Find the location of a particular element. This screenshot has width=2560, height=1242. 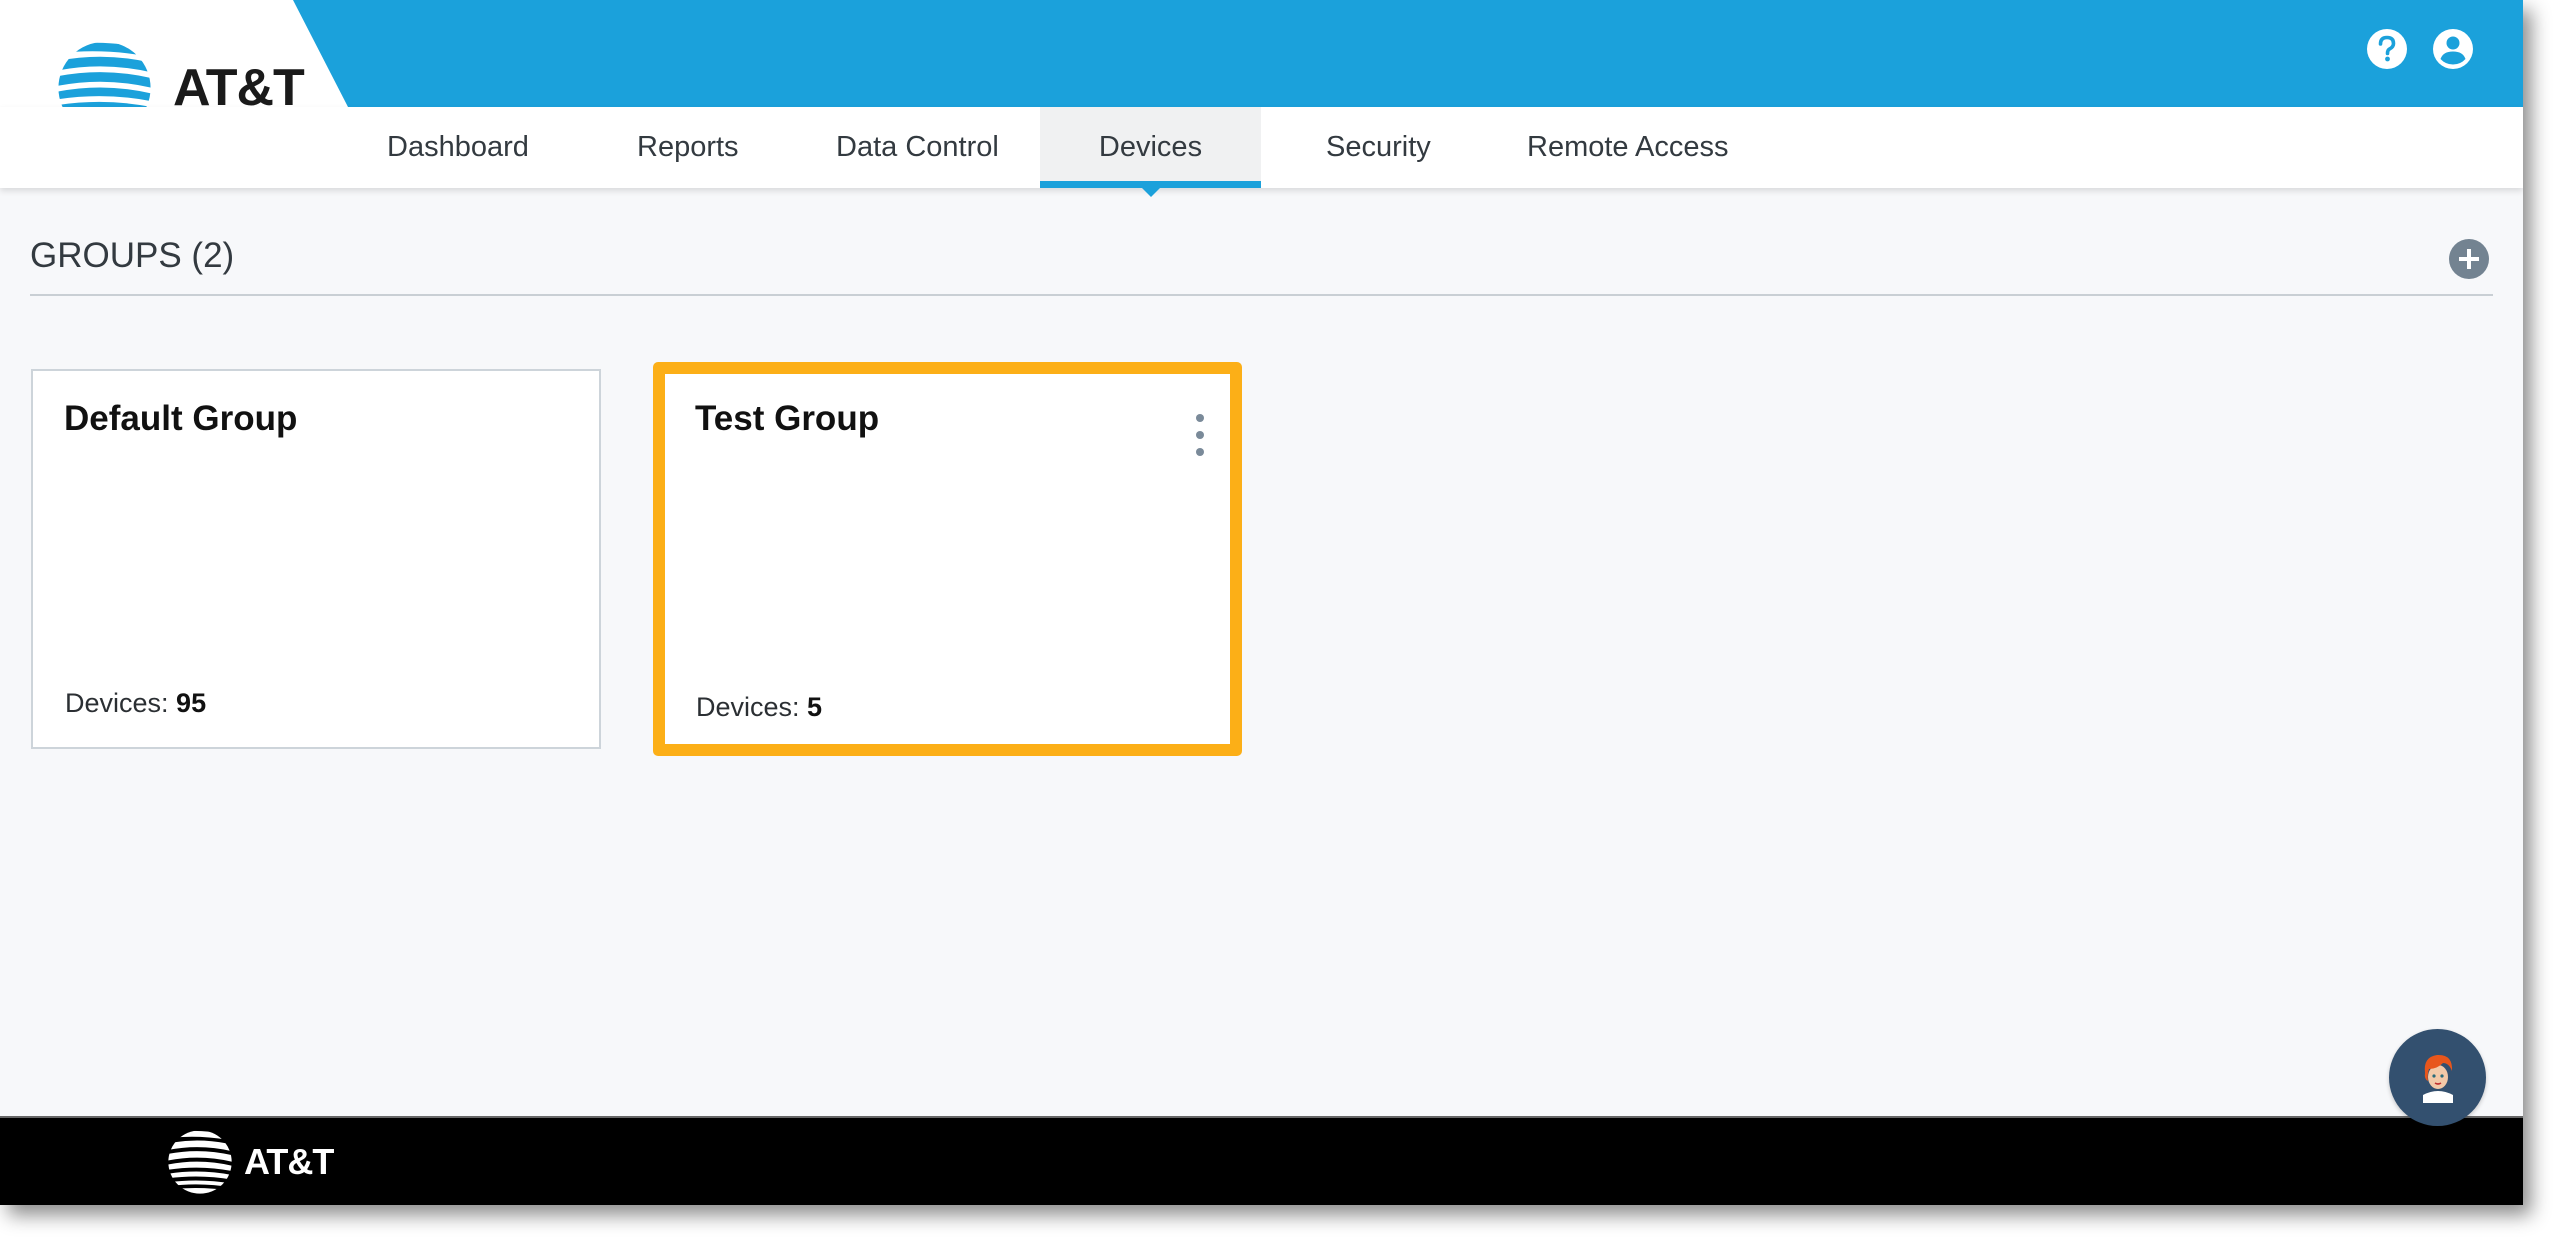

chat-assistant-avatar-icon is located at coordinates (2438, 1078).